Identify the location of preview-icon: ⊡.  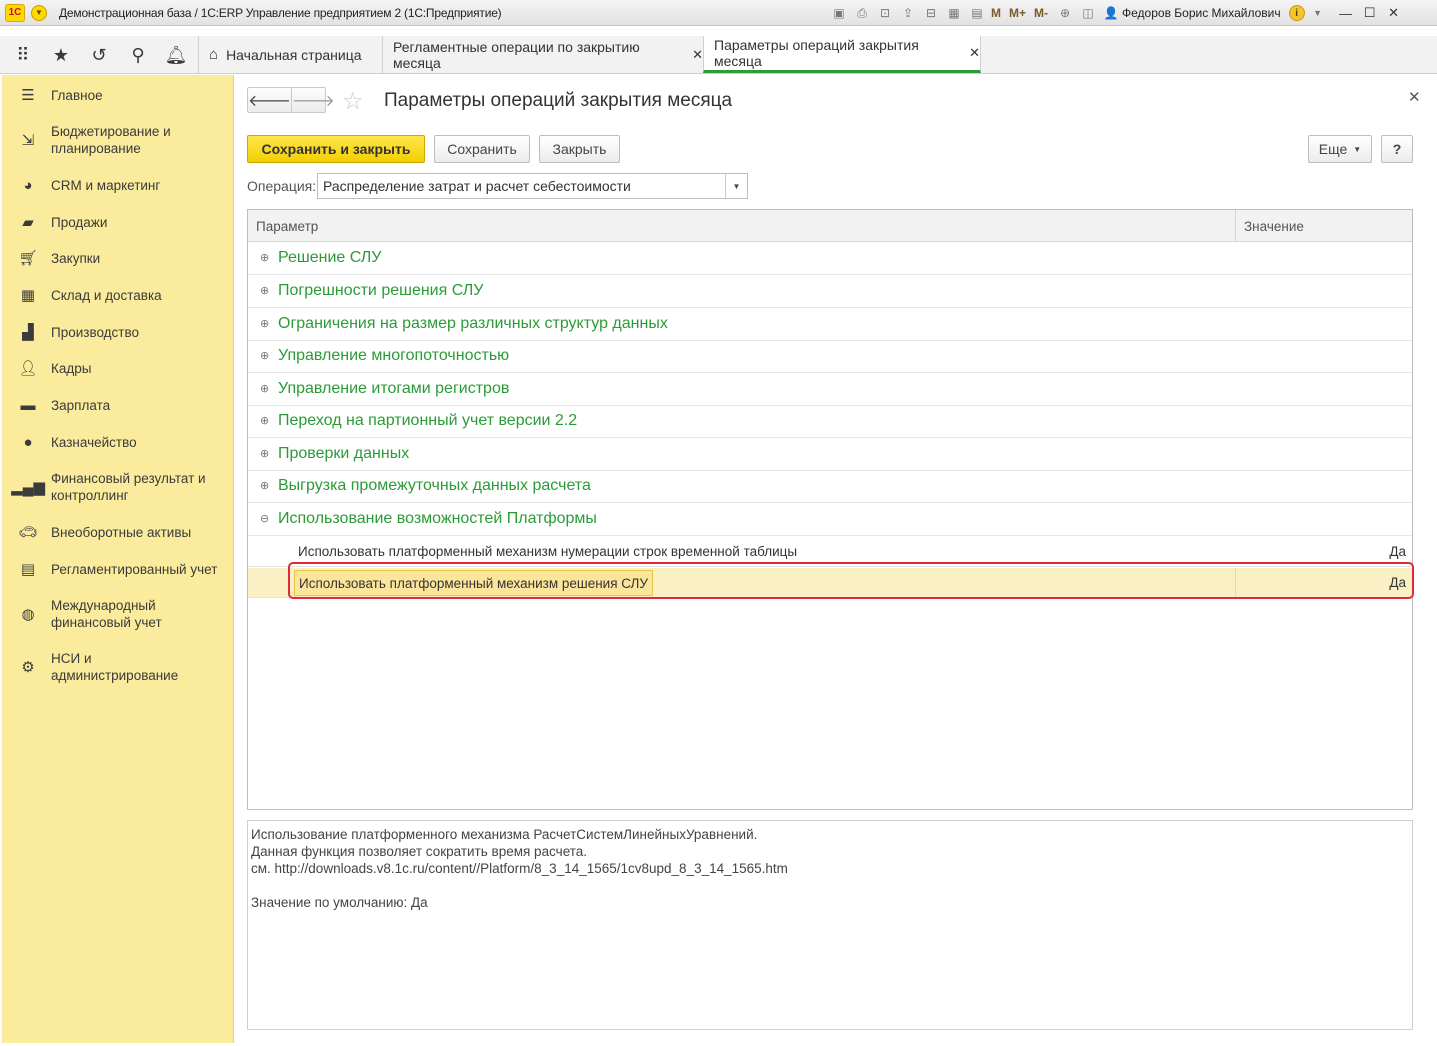
(885, 13).